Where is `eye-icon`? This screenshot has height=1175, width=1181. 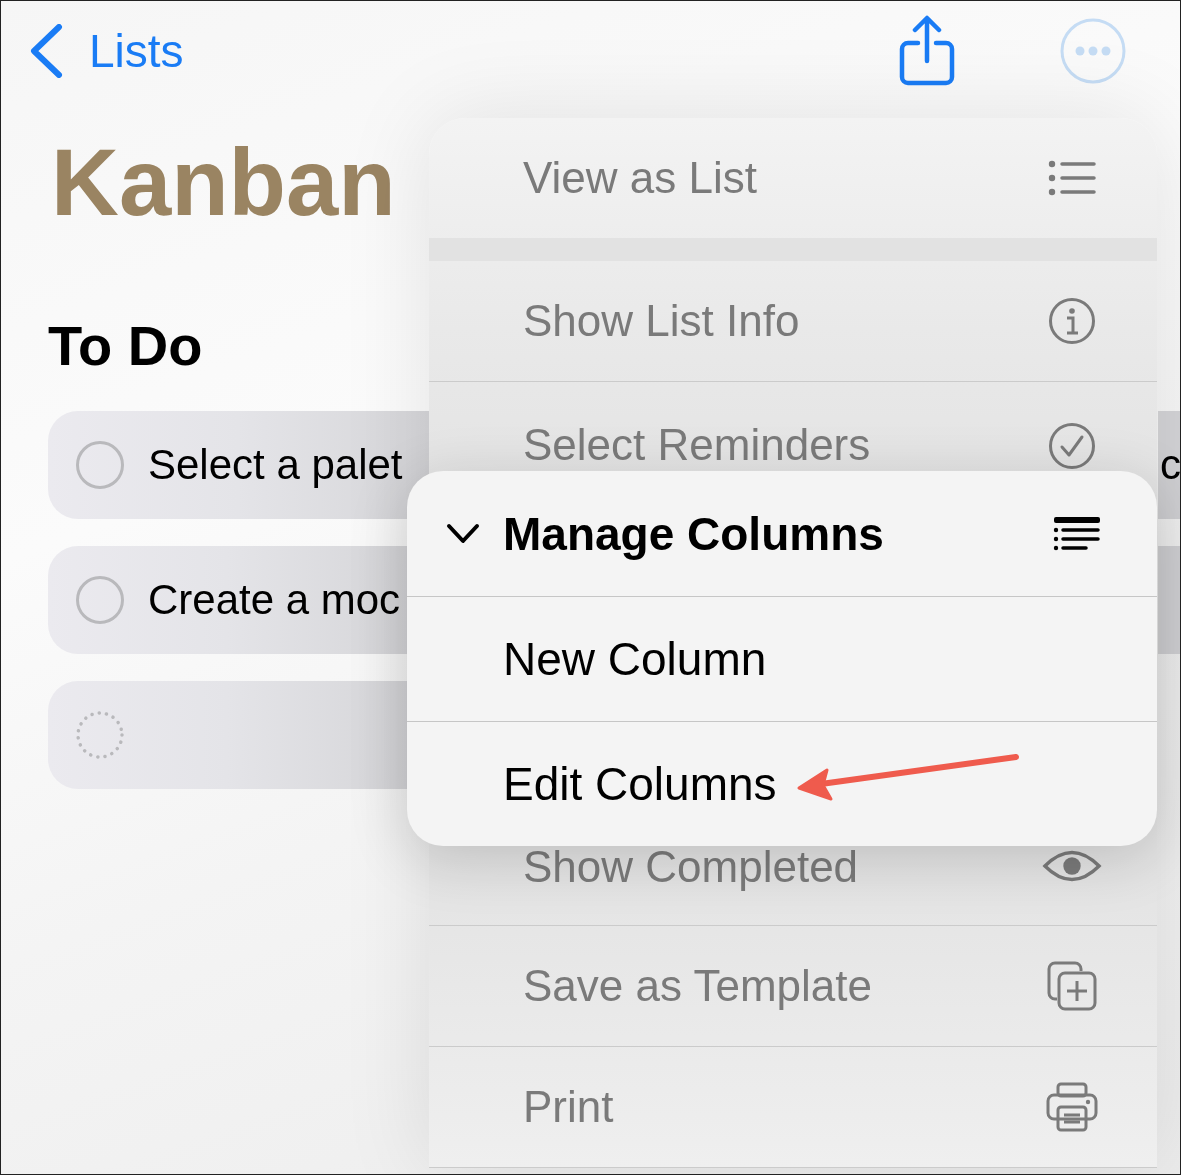
eye-icon is located at coordinates (1072, 866).